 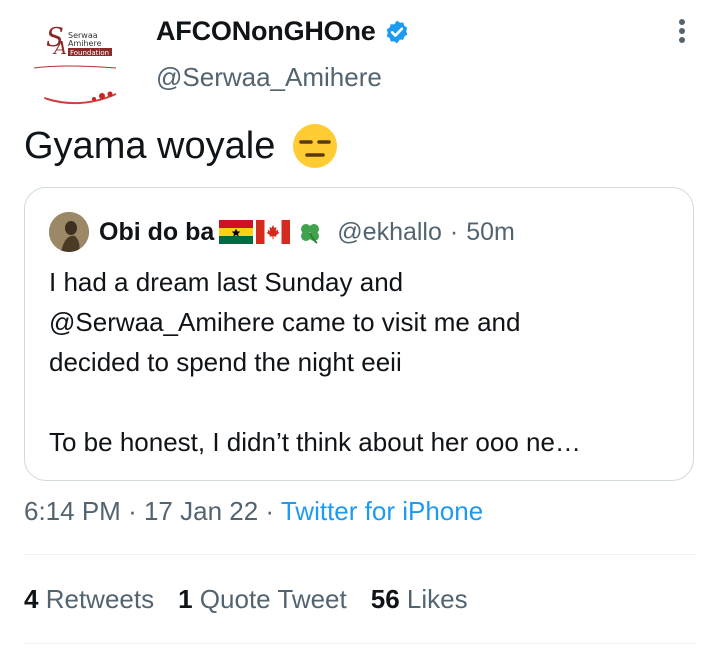 I want to click on tweet-meta: 6:14 PM · 17 Jan 22 · Twitter for iPhone, so click(x=253, y=511).